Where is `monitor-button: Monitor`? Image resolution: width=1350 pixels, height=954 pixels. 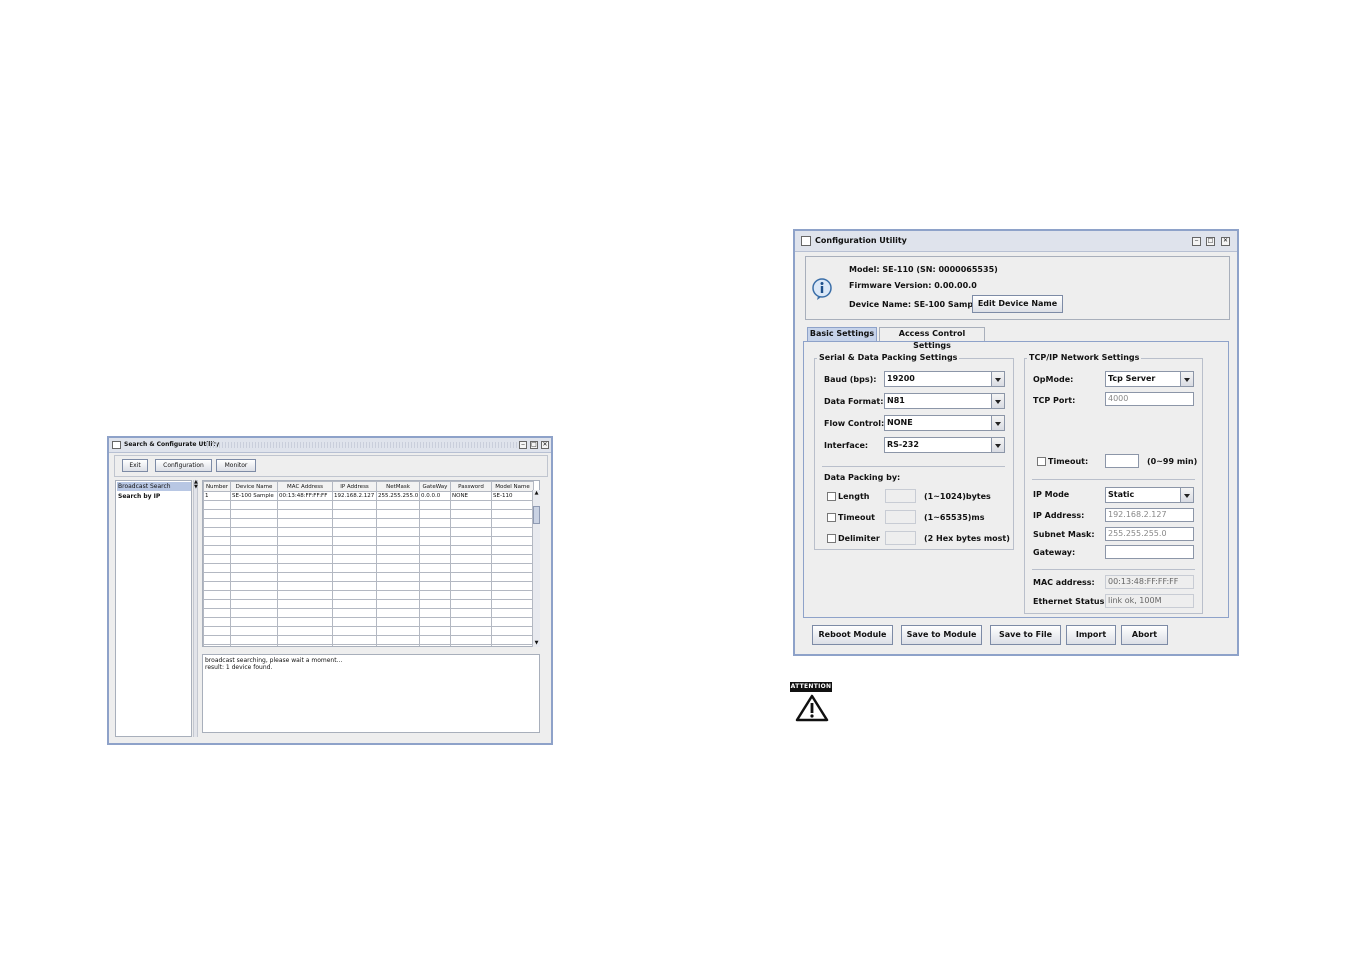 monitor-button: Monitor is located at coordinates (236, 465).